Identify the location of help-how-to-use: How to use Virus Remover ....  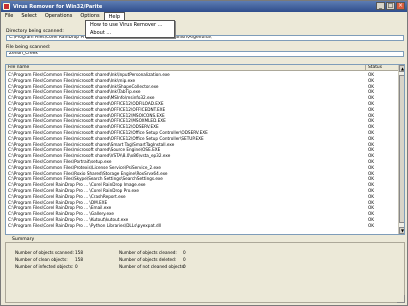
(130, 25).